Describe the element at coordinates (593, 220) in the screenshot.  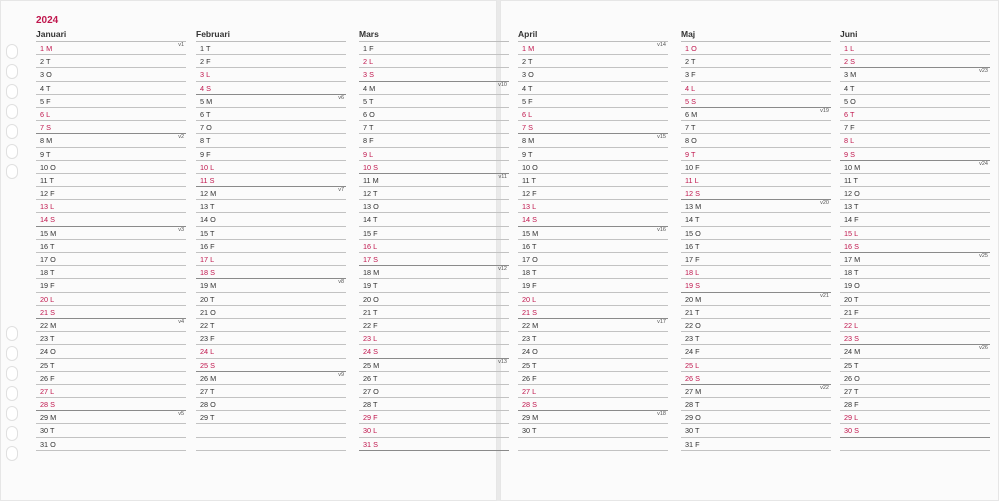
I see `day-row: 14 S` at that location.